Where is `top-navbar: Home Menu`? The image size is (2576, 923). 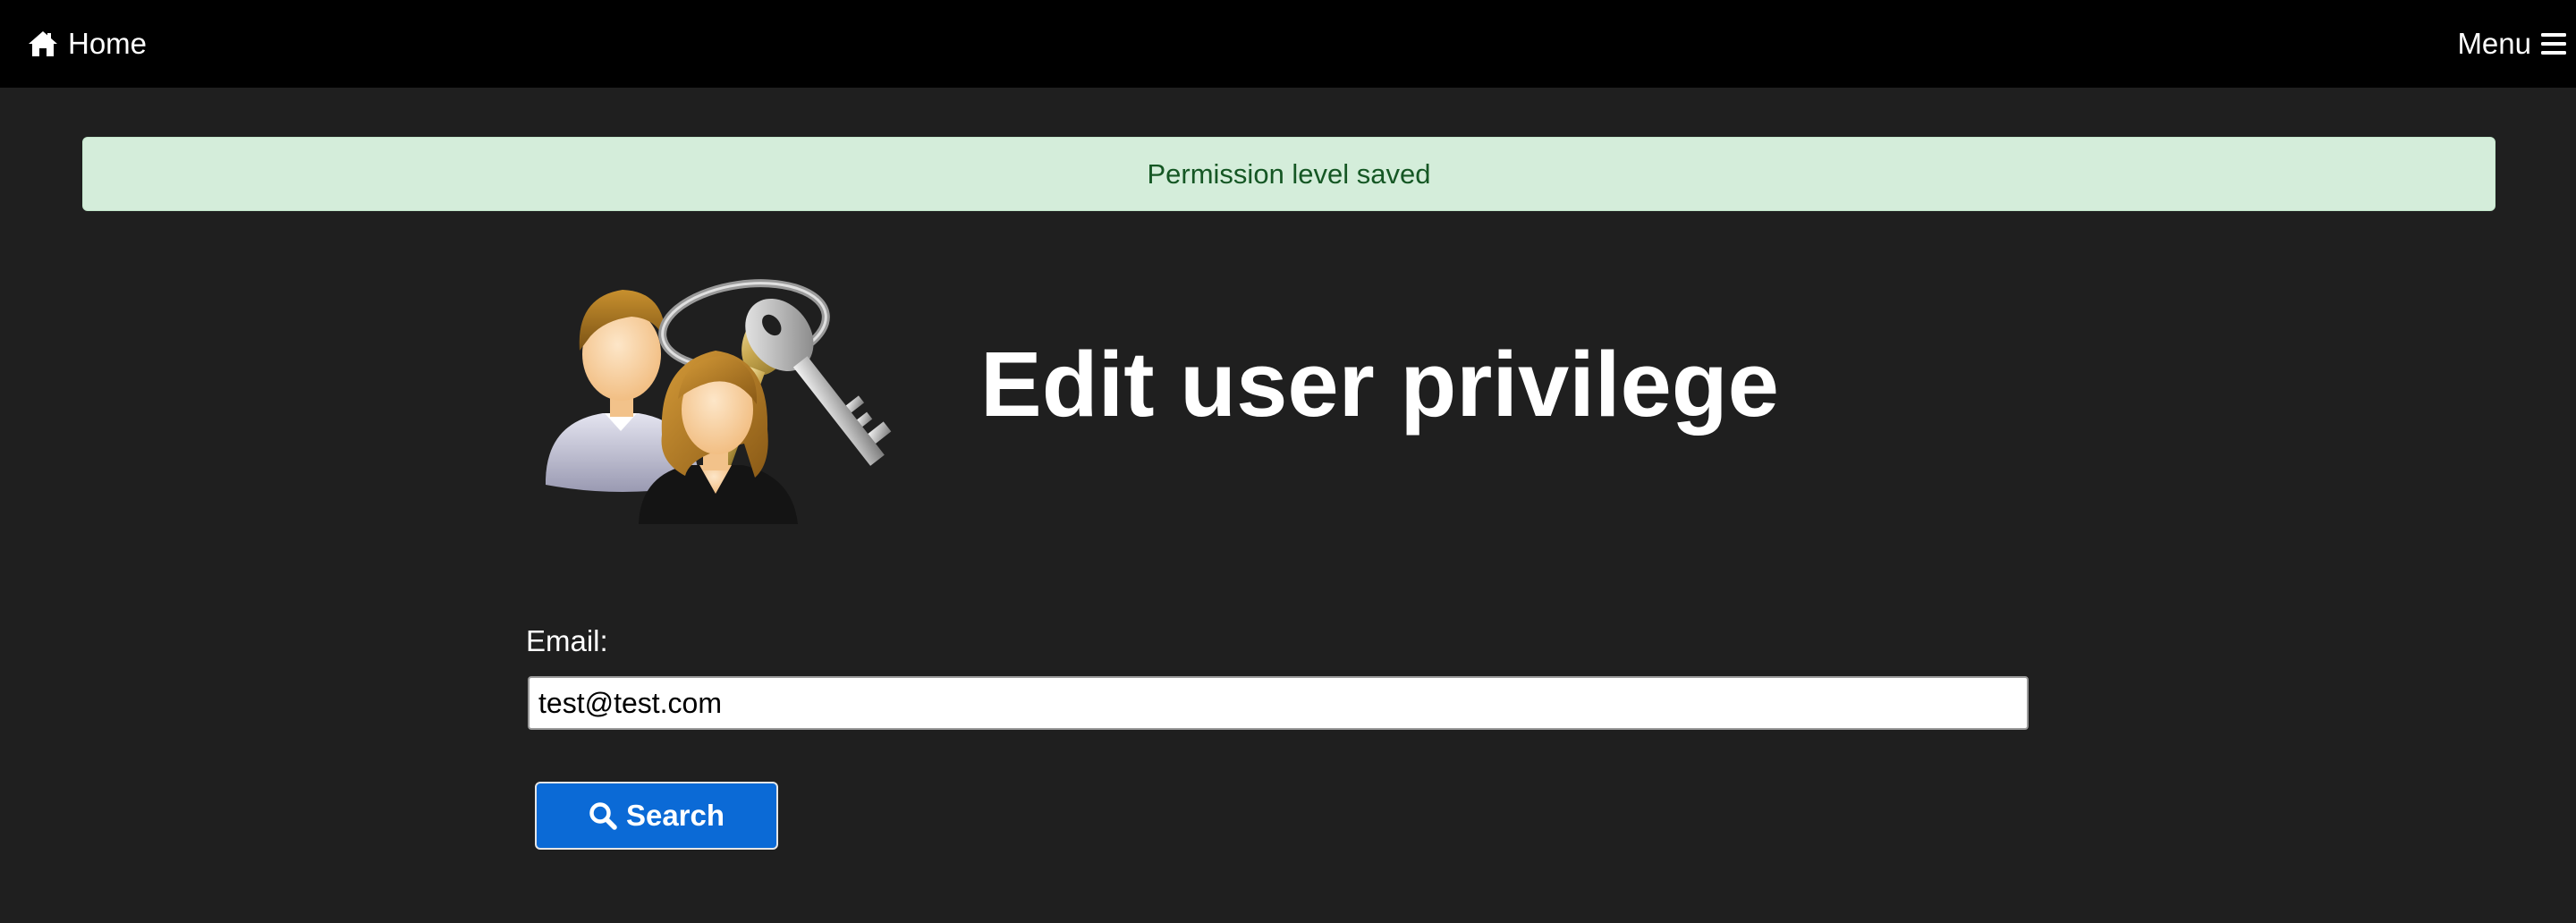
top-navbar: Home Menu is located at coordinates (1288, 44).